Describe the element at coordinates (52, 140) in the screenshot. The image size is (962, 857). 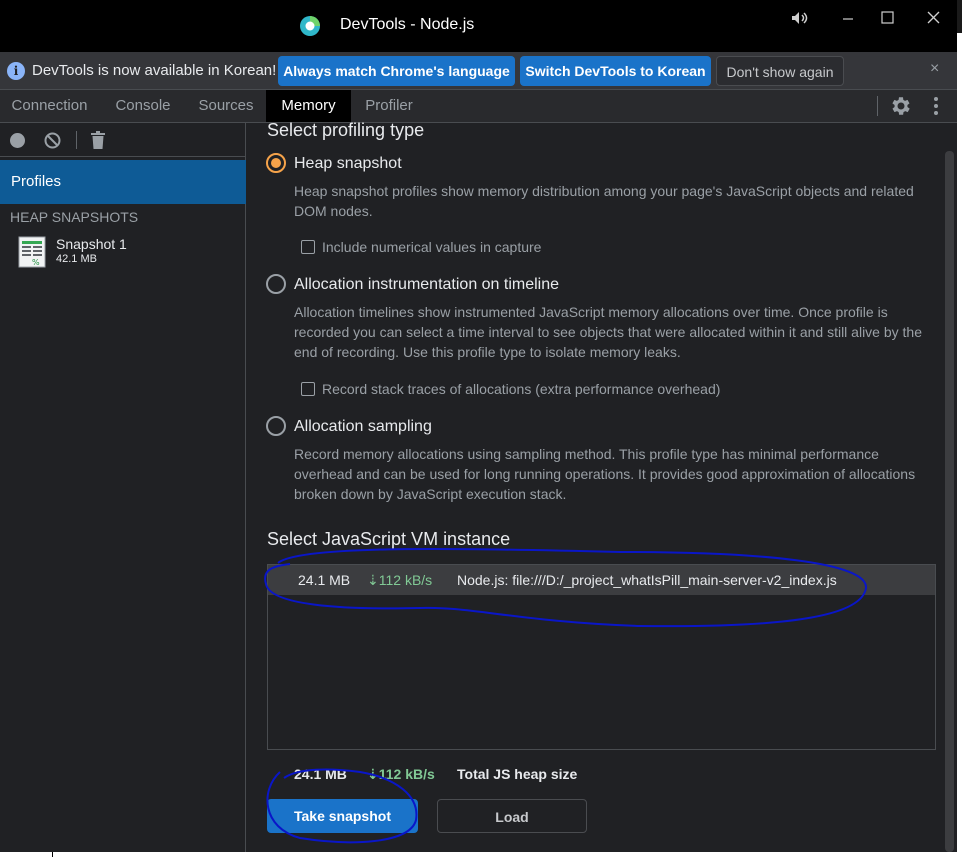
I see `clear-icon` at that location.